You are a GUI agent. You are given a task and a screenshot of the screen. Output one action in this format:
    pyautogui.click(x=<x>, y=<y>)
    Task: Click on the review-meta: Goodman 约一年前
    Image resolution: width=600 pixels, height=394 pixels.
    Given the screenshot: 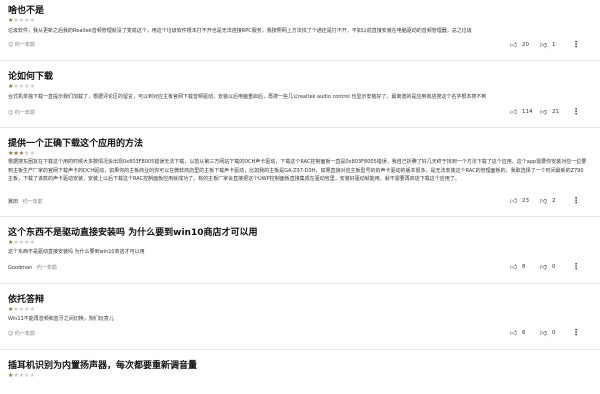 What is the action you would take?
    pyautogui.click(x=32, y=267)
    